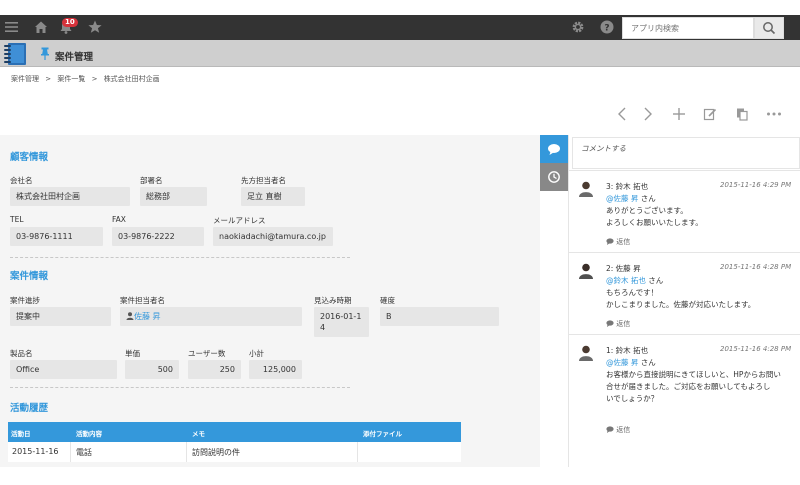 This screenshot has height=485, width=800. What do you see at coordinates (211, 316) in the screenshot?
I see `owner-value: 佐藤 昇` at bounding box center [211, 316].